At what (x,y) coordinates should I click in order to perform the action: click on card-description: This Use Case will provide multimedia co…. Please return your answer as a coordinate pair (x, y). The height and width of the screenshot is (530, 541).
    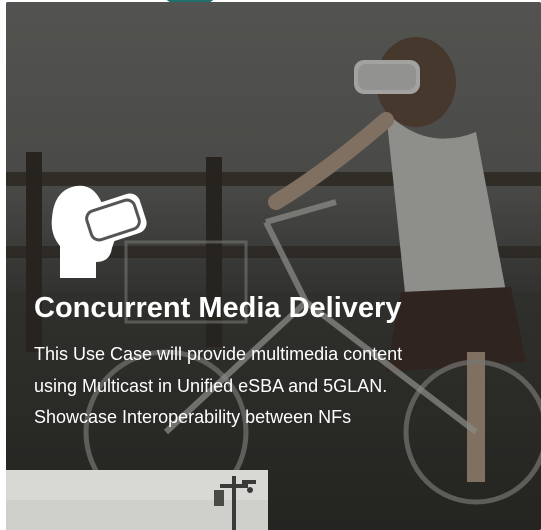
    Looking at the image, I should click on (218, 385).